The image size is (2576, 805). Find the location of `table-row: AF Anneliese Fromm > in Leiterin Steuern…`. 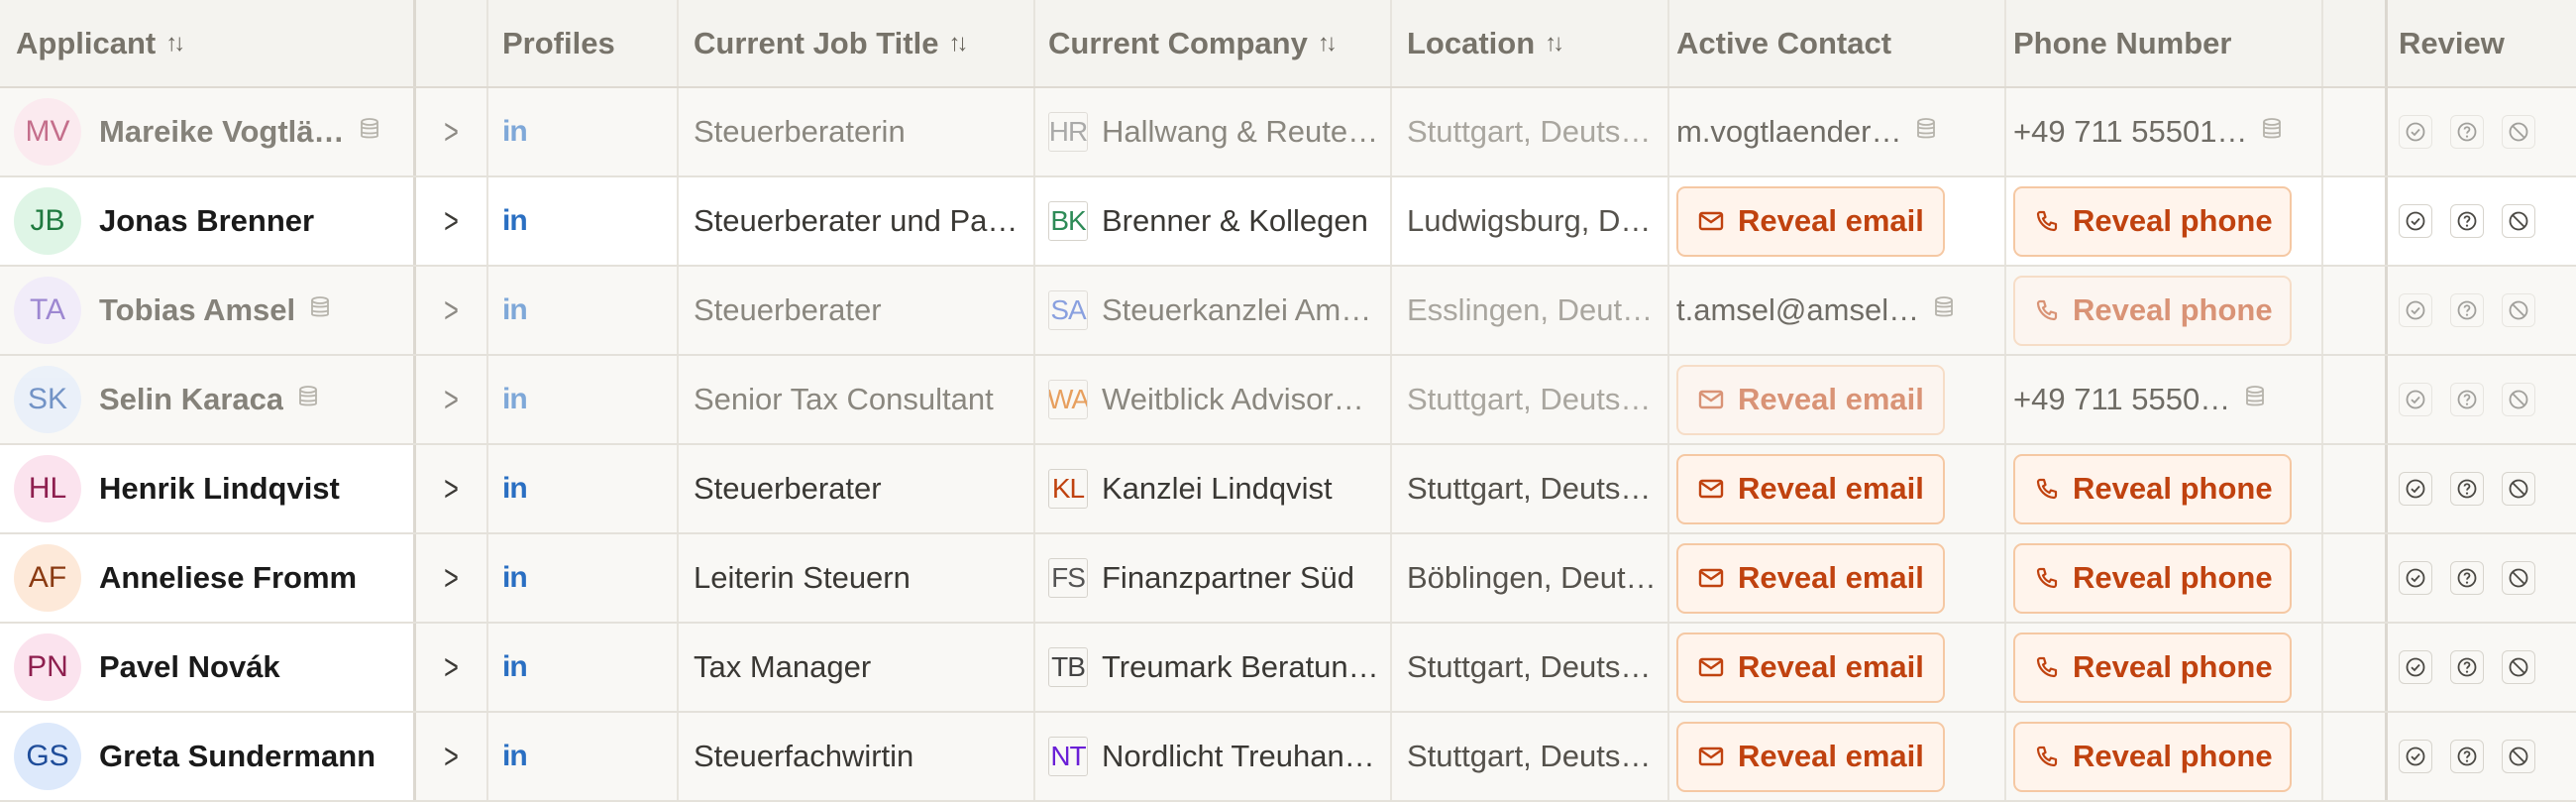

table-row: AF Anneliese Fromm > in Leiterin Steuern… is located at coordinates (1288, 579).